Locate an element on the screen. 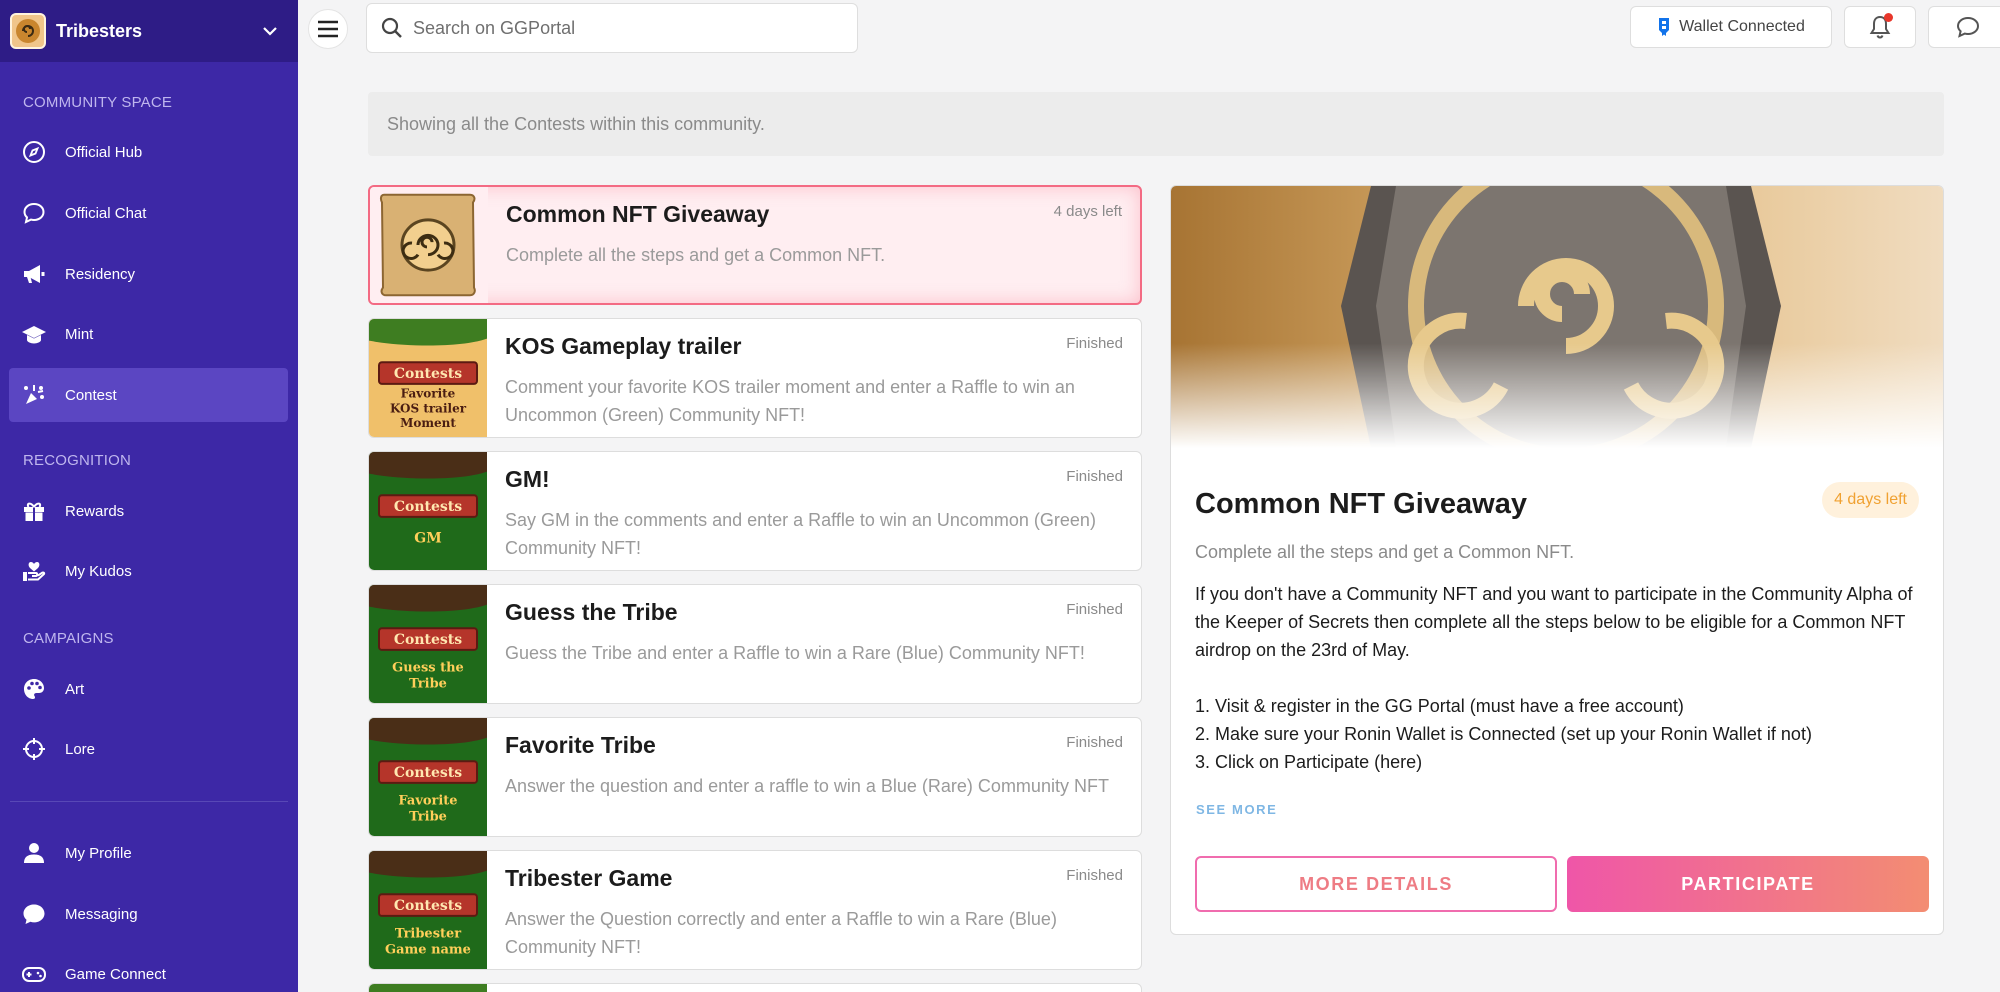 This screenshot has width=2000, height=992. sidebar-item-label: Official Hub is located at coordinates (104, 152).